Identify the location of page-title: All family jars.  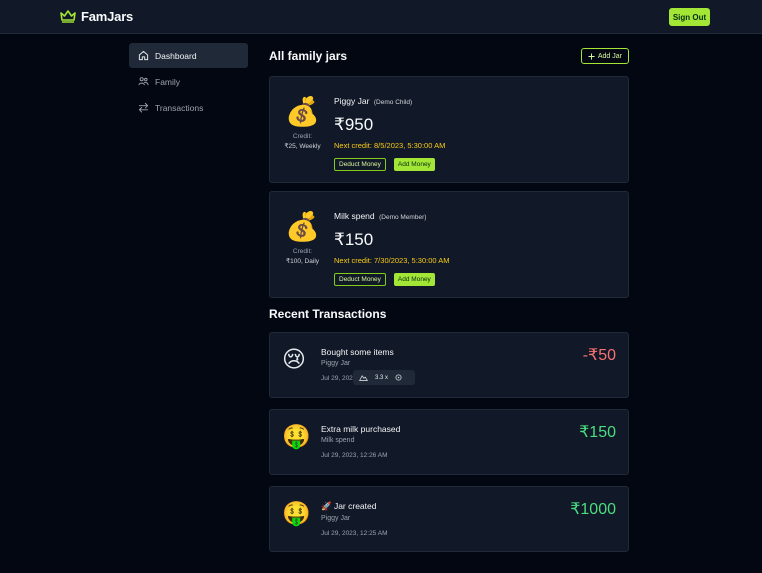
(308, 56).